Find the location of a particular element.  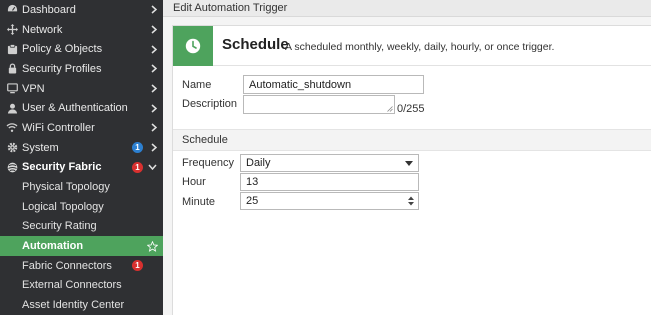

sidebar-subitem-logical-topology: Logical Topology is located at coordinates (81, 207).